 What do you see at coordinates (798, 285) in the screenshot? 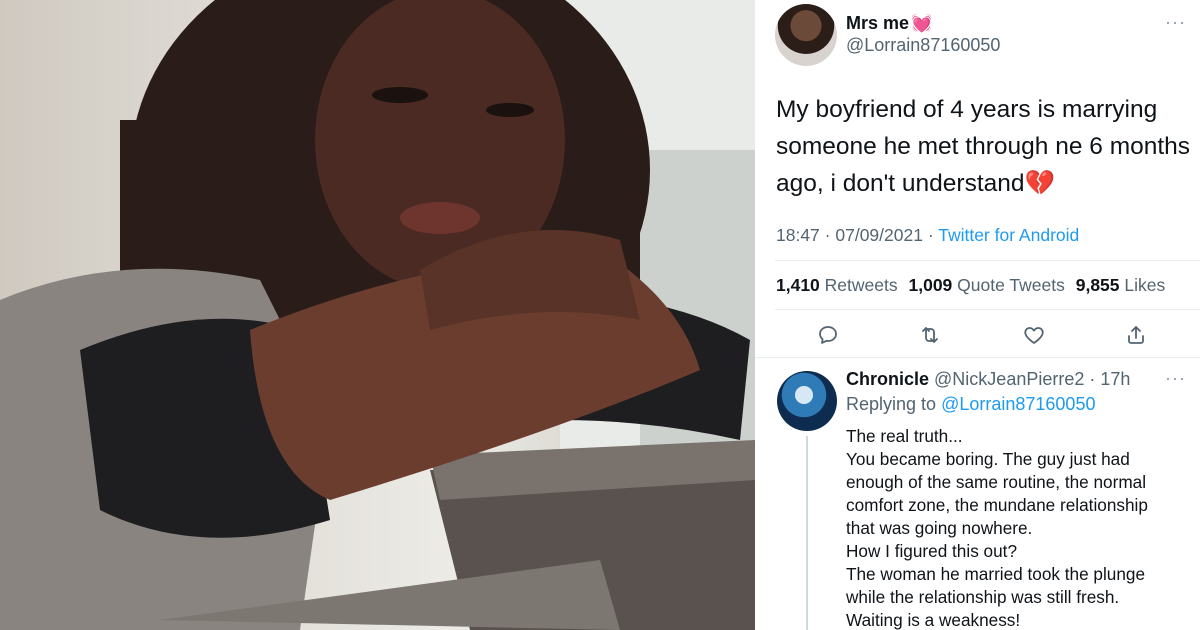
I see `retweets-count: 1,410` at bounding box center [798, 285].